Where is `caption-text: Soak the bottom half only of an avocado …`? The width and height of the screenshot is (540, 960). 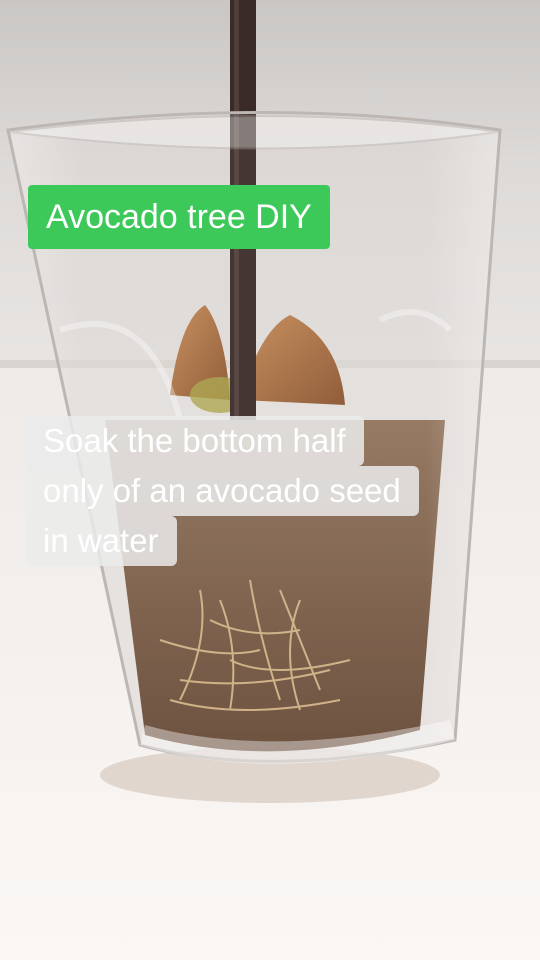 caption-text: Soak the bottom half only of an avocado … is located at coordinates (270, 491).